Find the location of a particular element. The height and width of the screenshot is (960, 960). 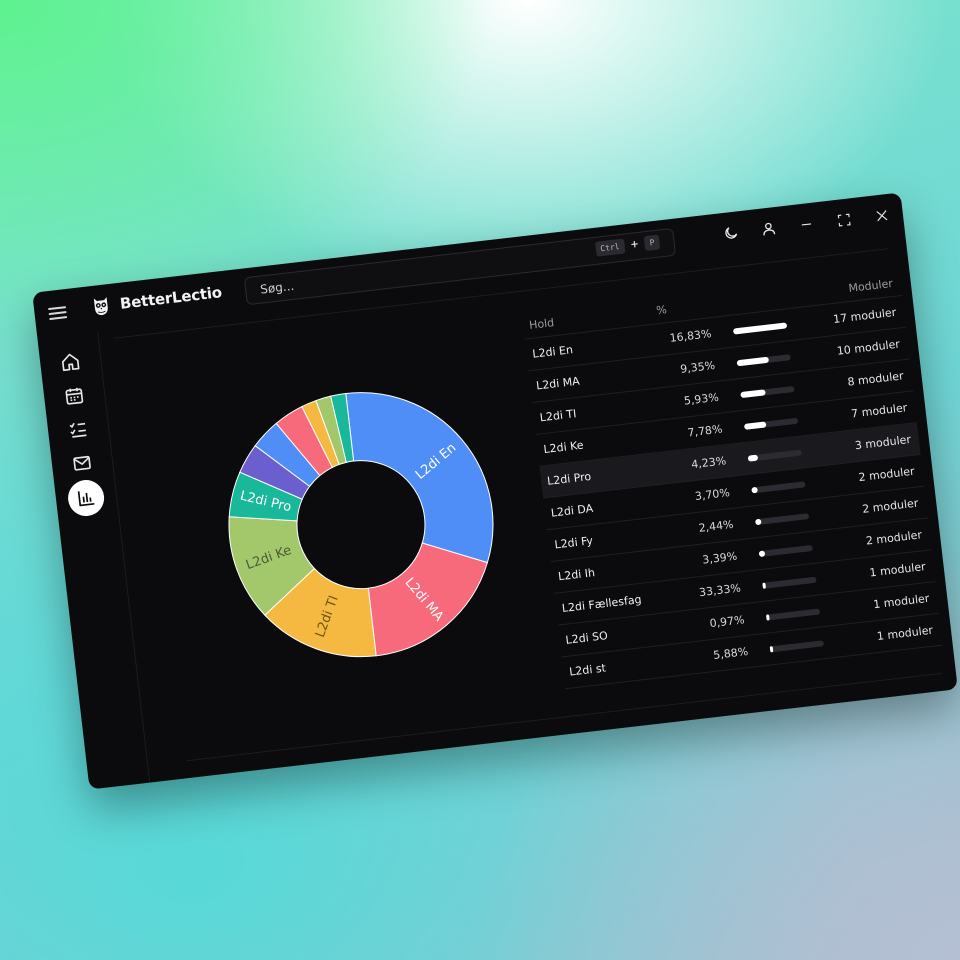

row-pct: 33,33% is located at coordinates (720, 590).